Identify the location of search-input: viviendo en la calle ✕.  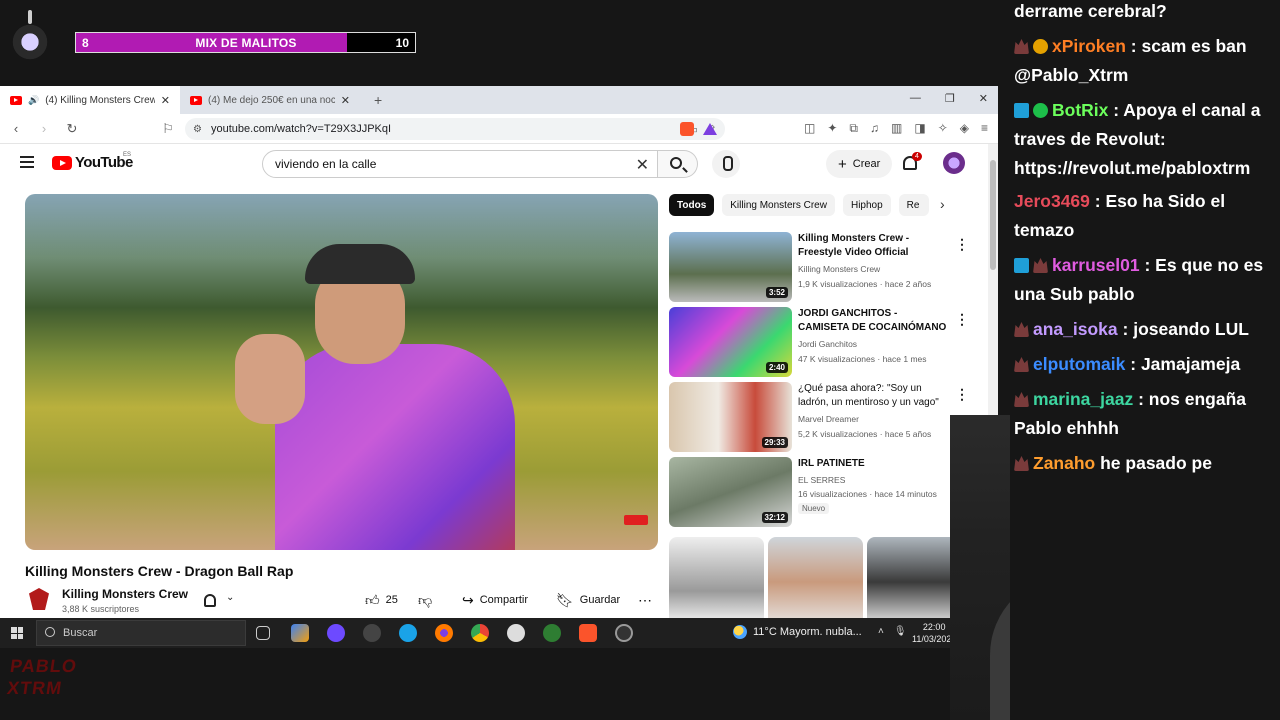
(460, 164).